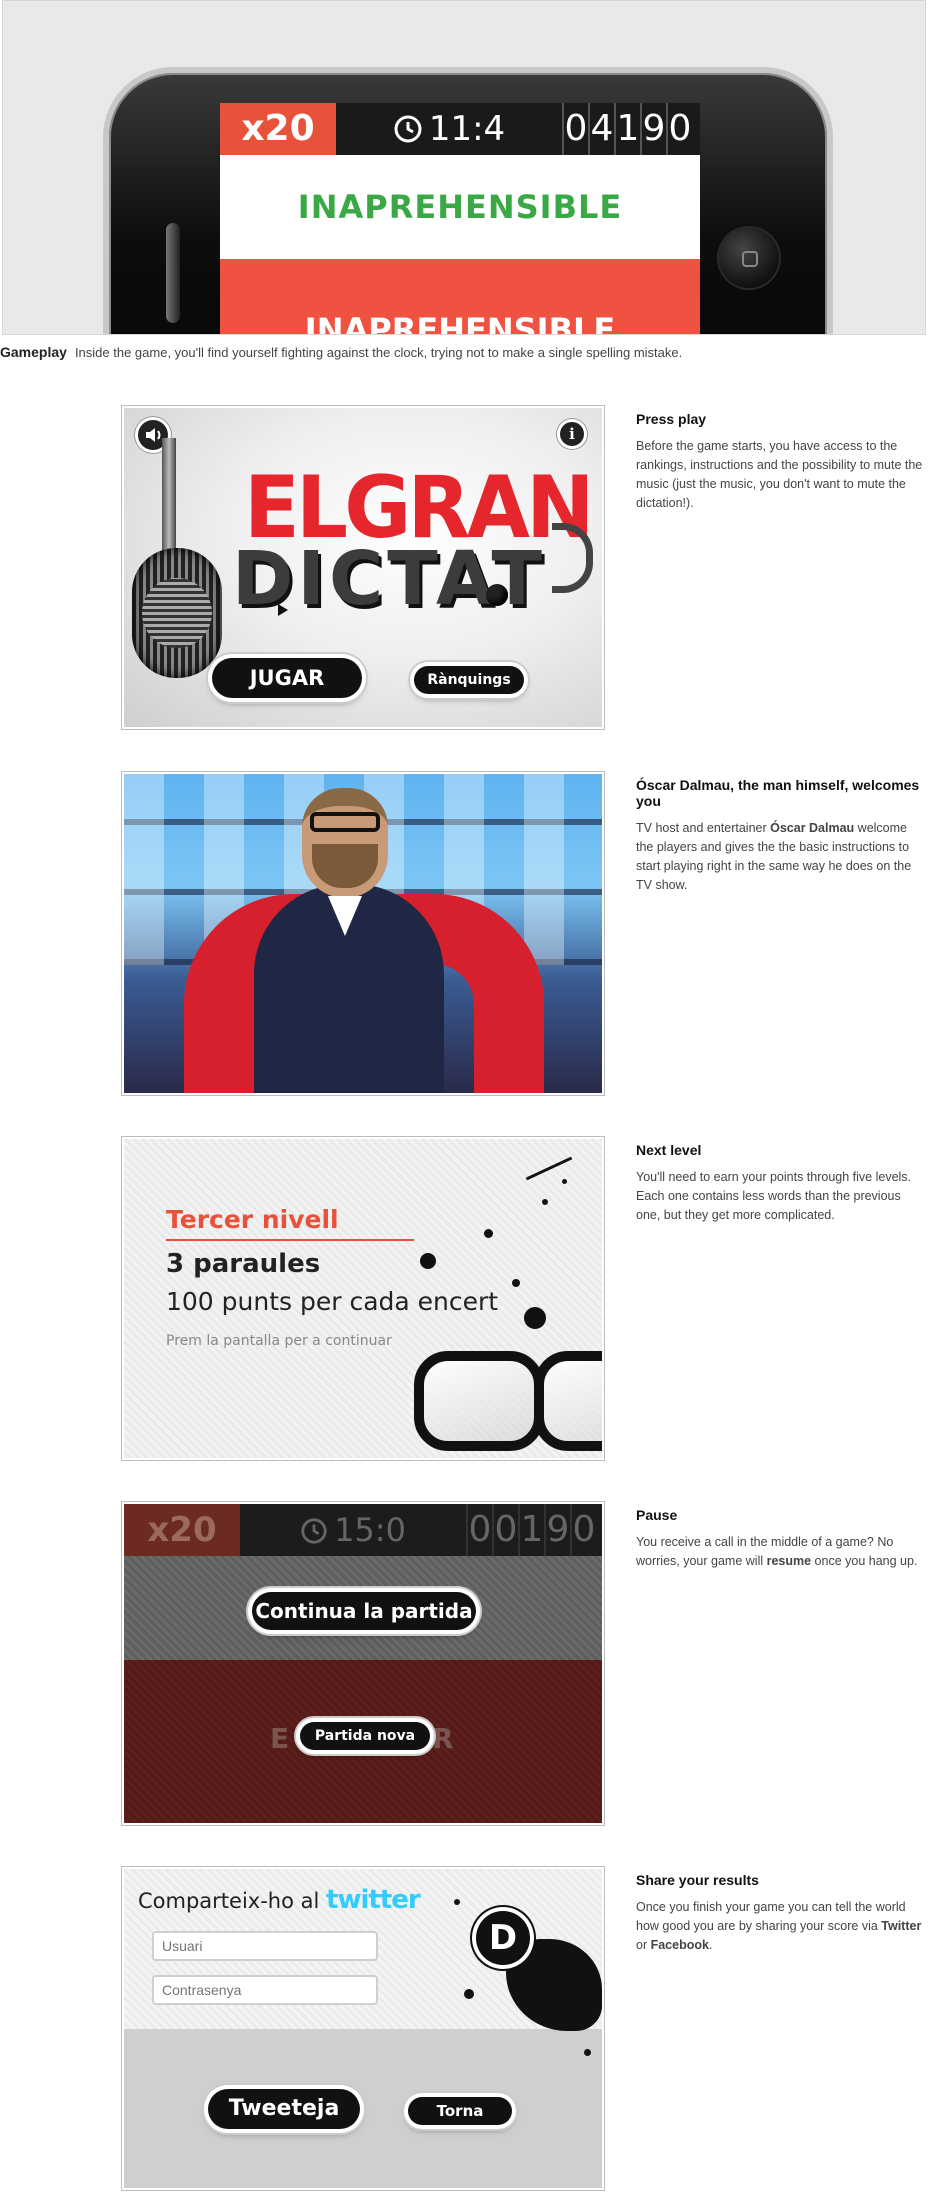 This screenshot has width=928, height=2206. I want to click on typing-word: INAPREHENSIBLE, so click(460, 323).